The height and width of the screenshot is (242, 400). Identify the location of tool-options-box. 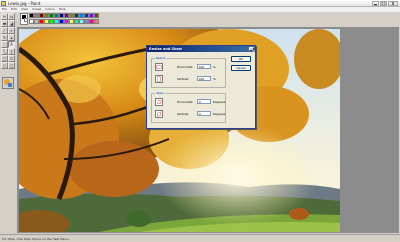
(8, 83).